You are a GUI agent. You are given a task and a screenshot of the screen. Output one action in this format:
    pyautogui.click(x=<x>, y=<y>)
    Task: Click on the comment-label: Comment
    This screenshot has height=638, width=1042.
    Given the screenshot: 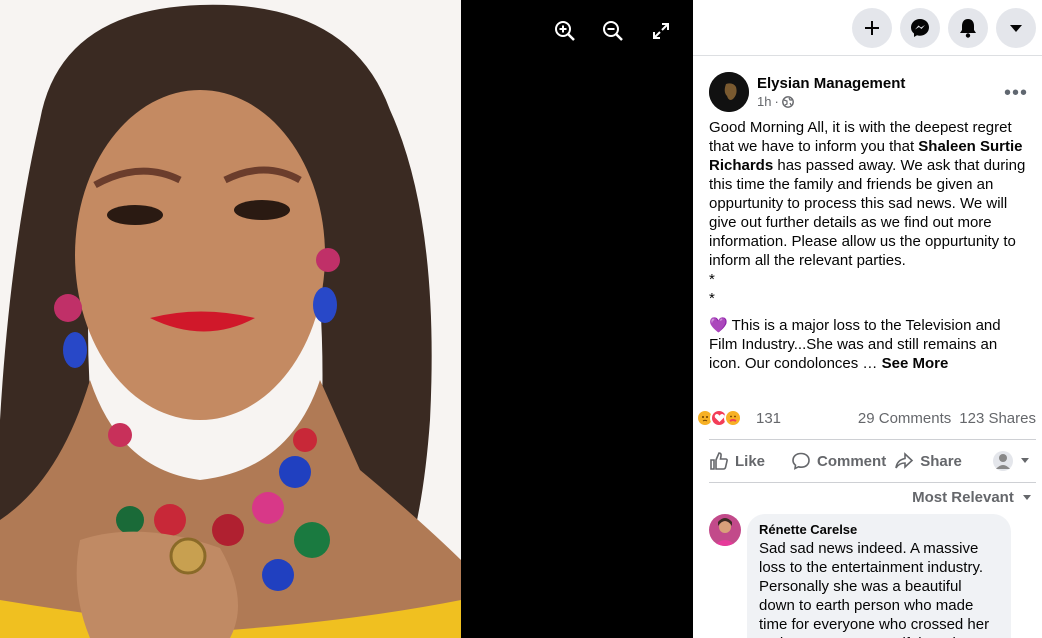 What is the action you would take?
    pyautogui.click(x=852, y=461)
    